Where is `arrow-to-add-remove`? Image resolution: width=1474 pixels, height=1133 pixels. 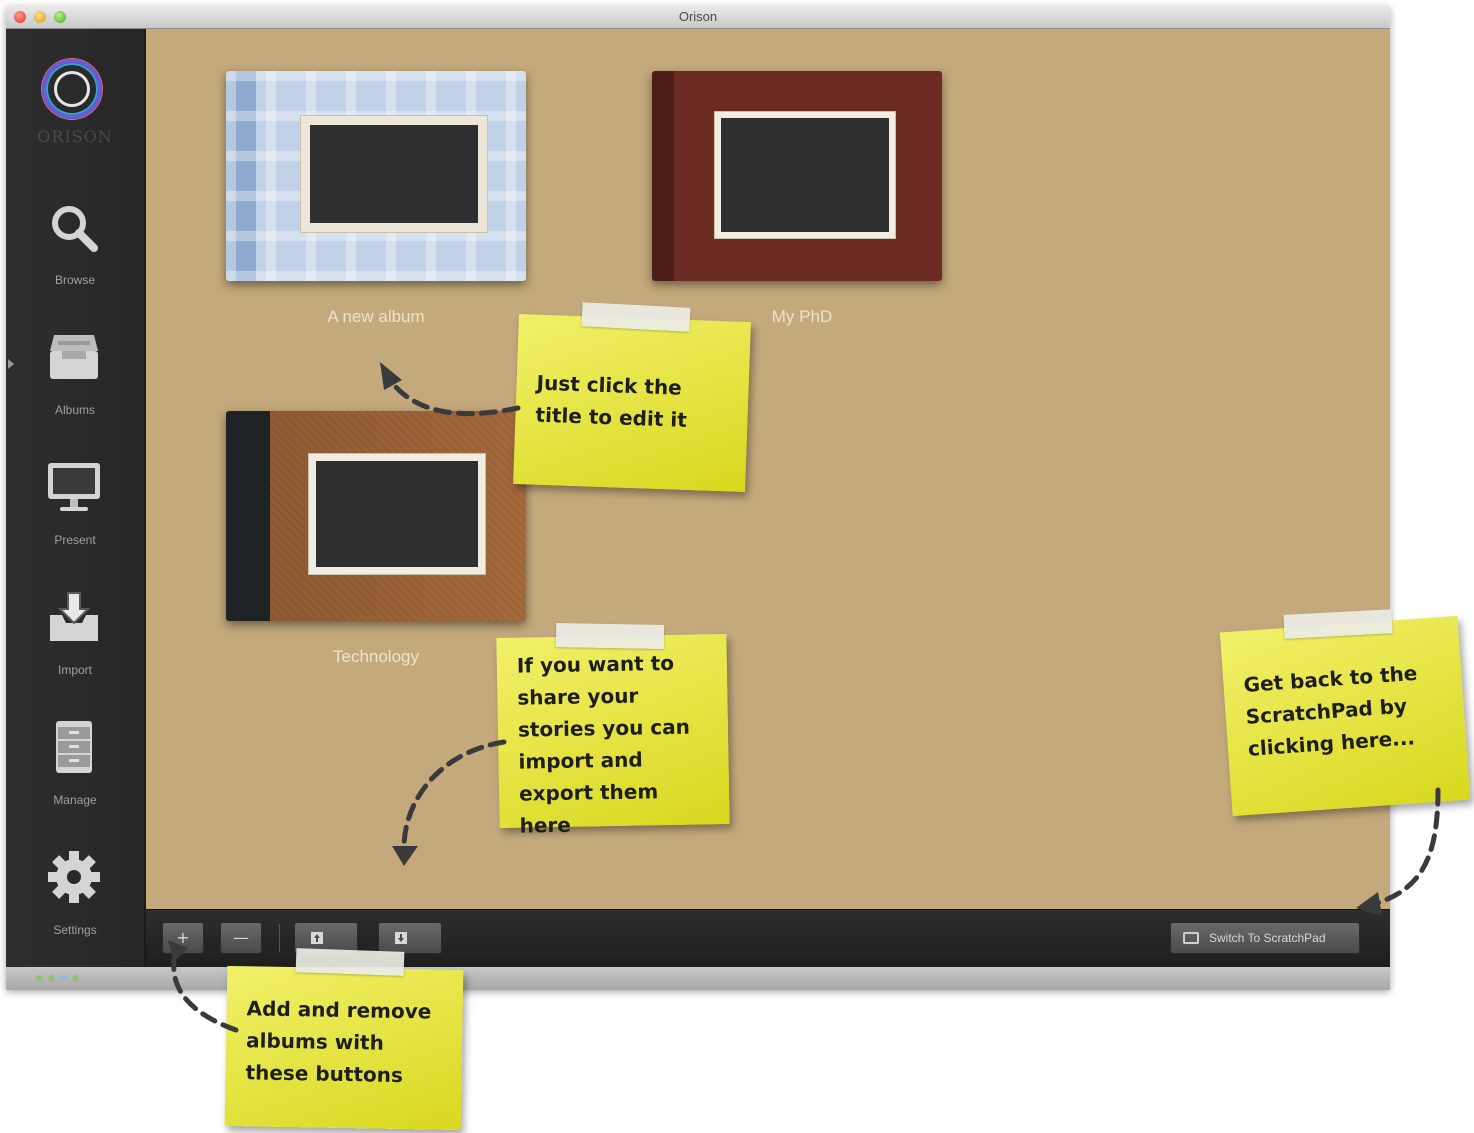
arrow-to-add-remove is located at coordinates (205, 990).